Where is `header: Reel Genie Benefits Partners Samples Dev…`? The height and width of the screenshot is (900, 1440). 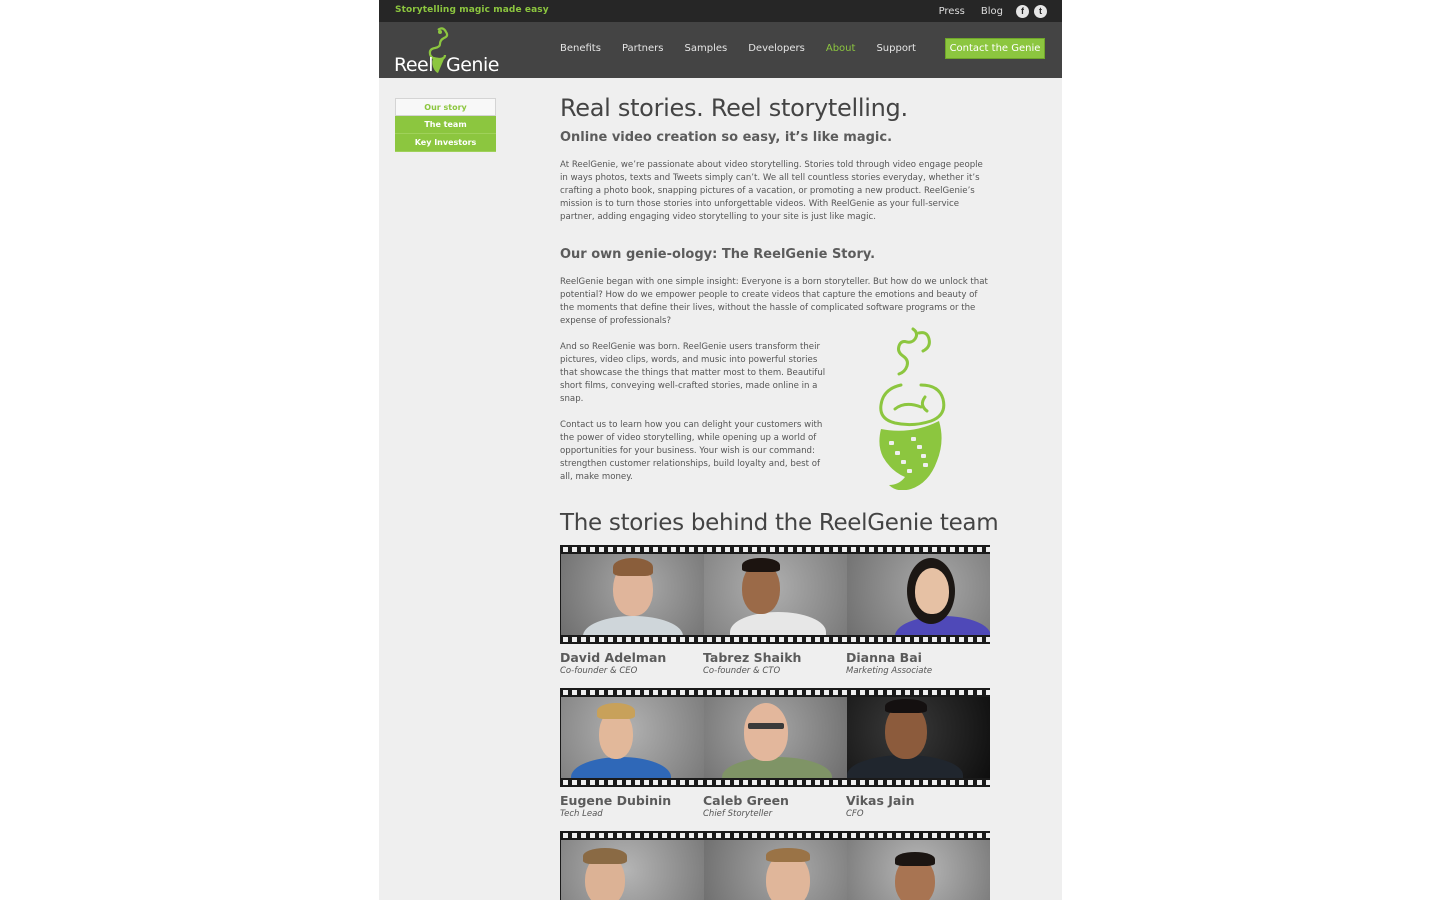 header: Reel Genie Benefits Partners Samples Dev… is located at coordinates (720, 50).